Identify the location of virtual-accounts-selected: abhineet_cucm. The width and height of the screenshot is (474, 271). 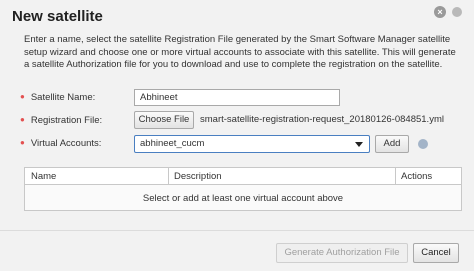
(172, 143).